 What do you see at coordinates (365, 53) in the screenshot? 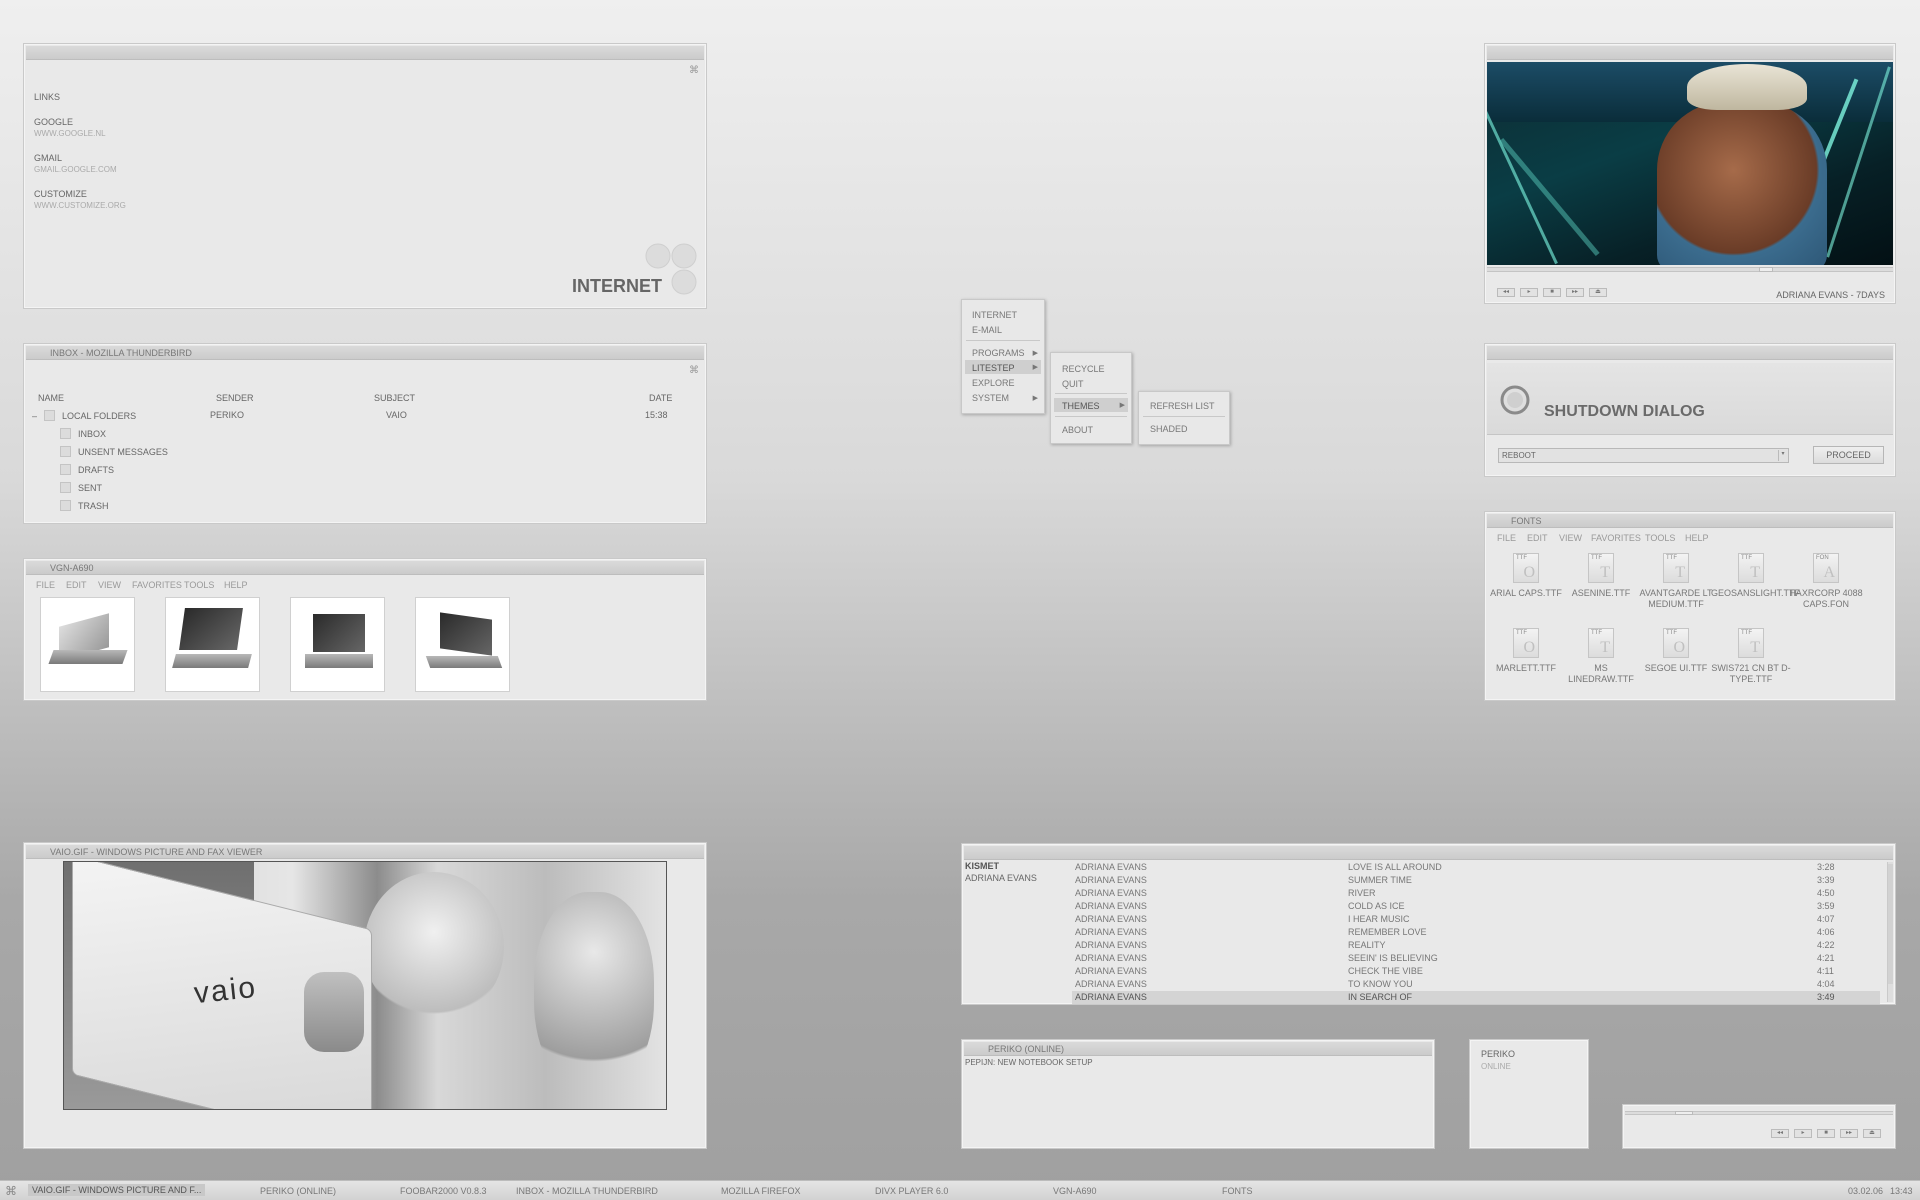
I see `internet-panel-titlebar` at bounding box center [365, 53].